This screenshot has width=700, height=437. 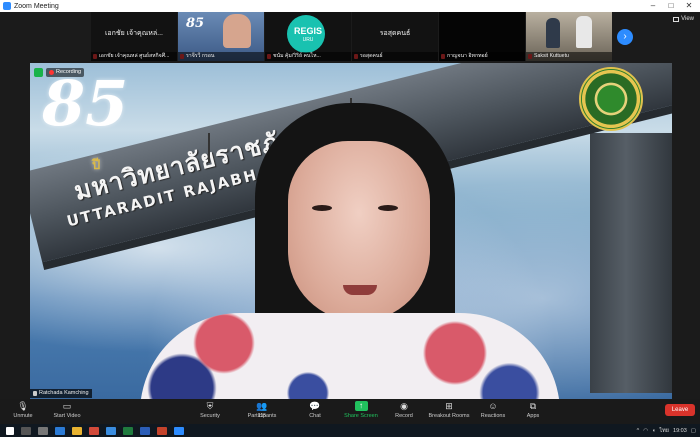 What do you see at coordinates (676, 19) in the screenshot?
I see `grid-view-icon` at bounding box center [676, 19].